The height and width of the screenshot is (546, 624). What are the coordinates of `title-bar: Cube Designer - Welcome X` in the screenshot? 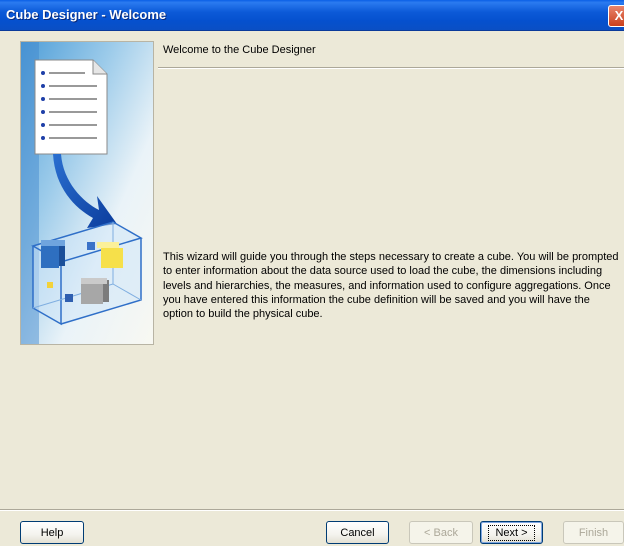 It's located at (312, 15).